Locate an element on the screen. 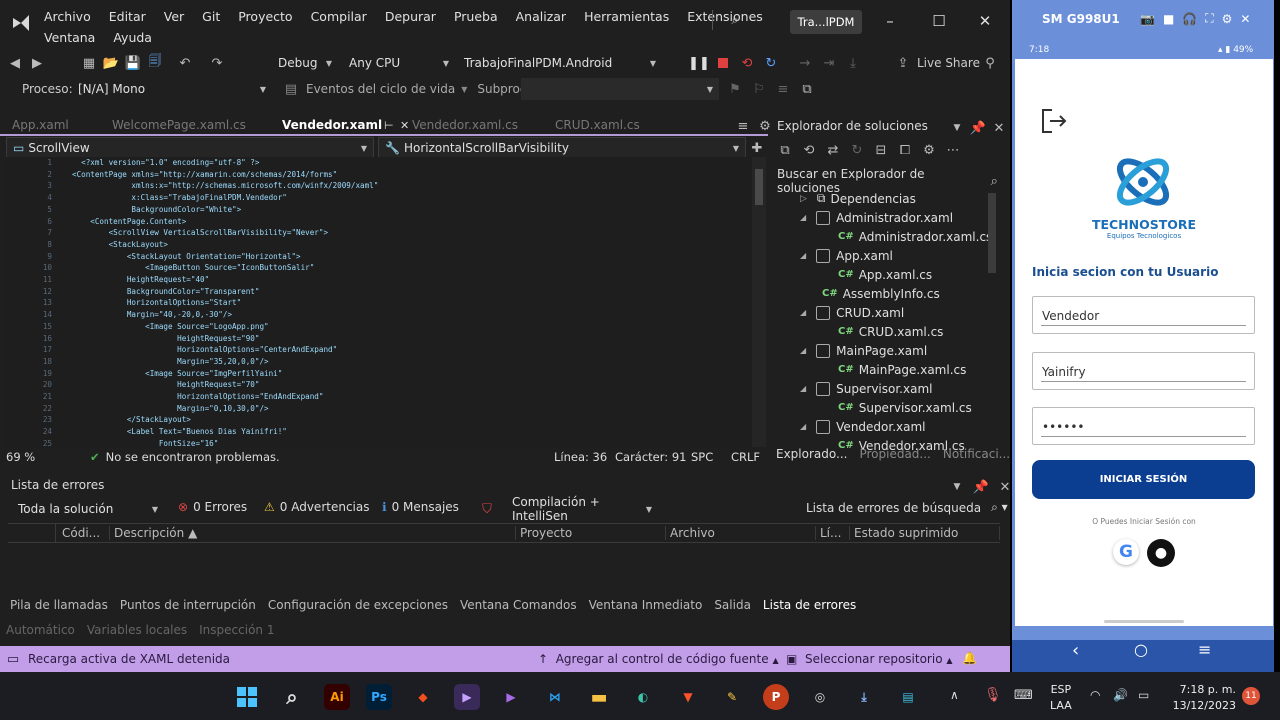  notepad-icon: ▤ is located at coordinates (908, 697).